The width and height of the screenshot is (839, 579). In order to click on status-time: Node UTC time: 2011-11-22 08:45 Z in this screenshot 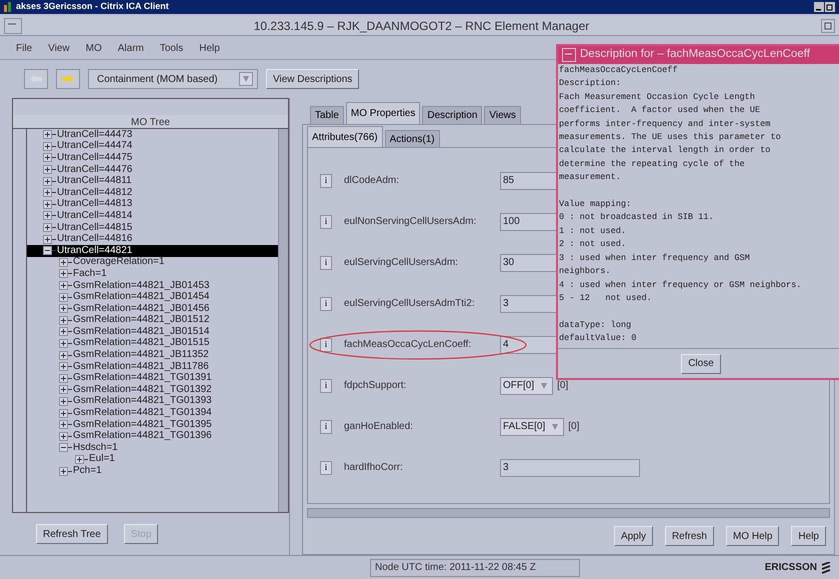, I will do `click(475, 567)`.